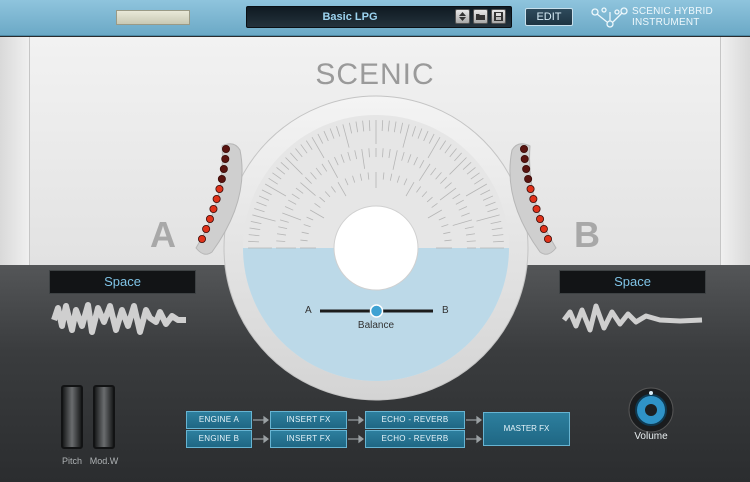  What do you see at coordinates (415, 439) in the screenshot?
I see `echo-reverb-b-button: ECHO - REVERB` at bounding box center [415, 439].